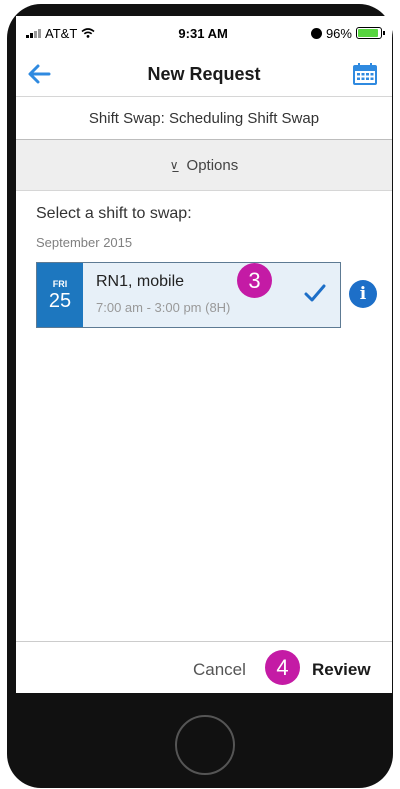 This screenshot has height=789, width=400. I want to click on nav-bar: New Request, so click(204, 74).